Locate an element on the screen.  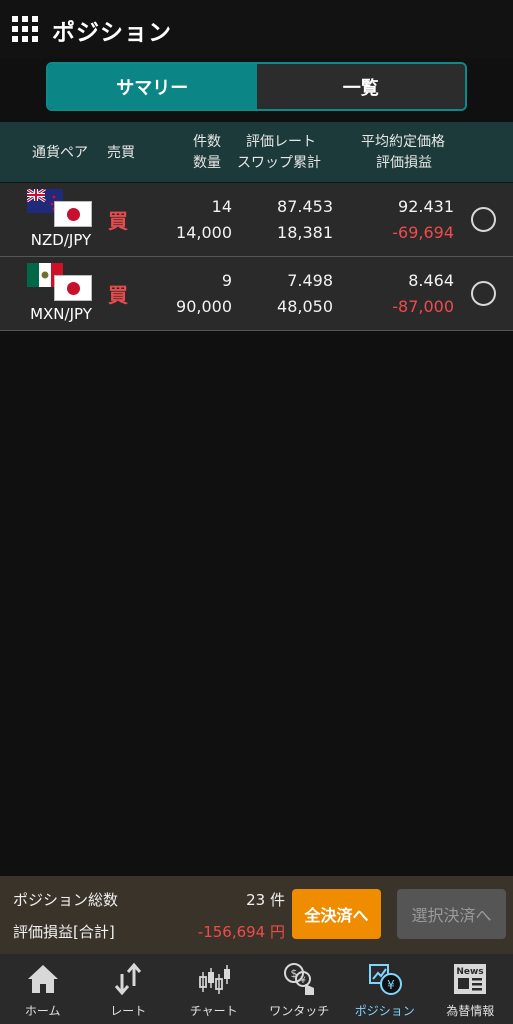
swap-value: 18,381 is located at coordinates (305, 232).